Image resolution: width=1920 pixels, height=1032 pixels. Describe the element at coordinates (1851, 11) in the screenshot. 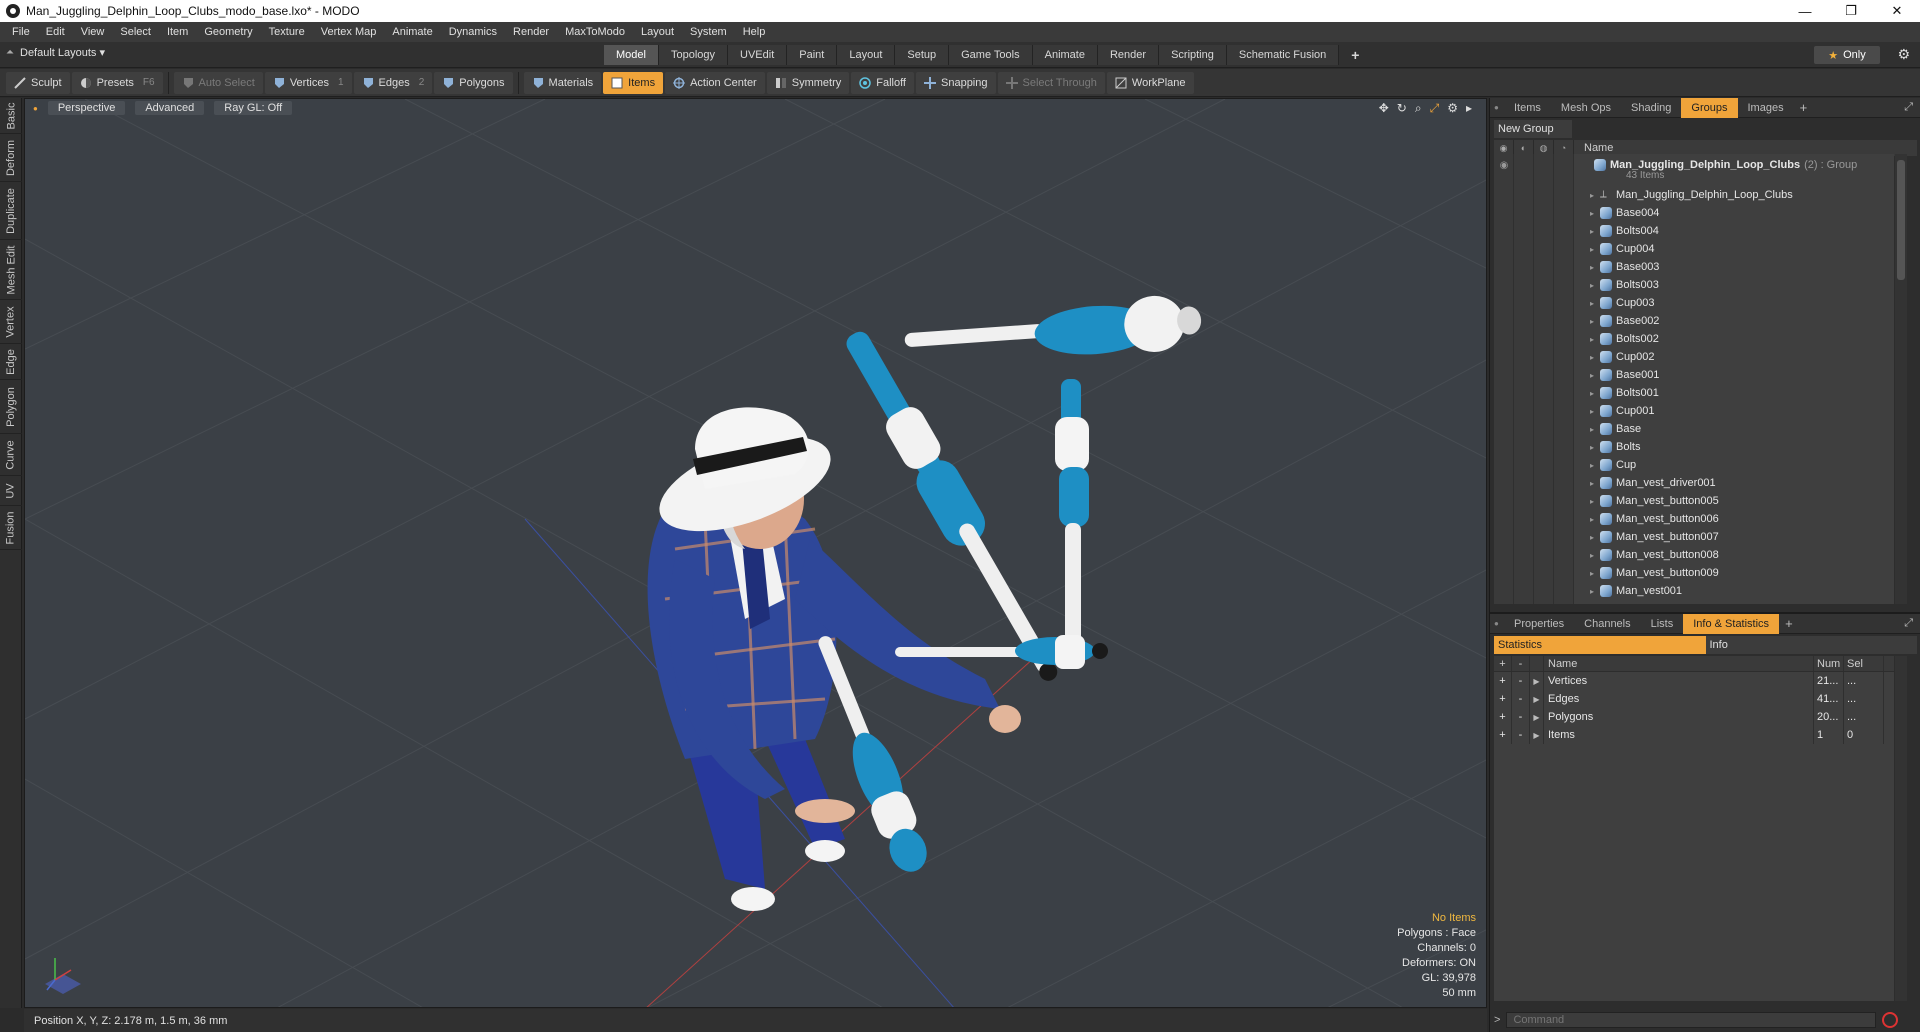

I see `maximize-button: ❐` at that location.